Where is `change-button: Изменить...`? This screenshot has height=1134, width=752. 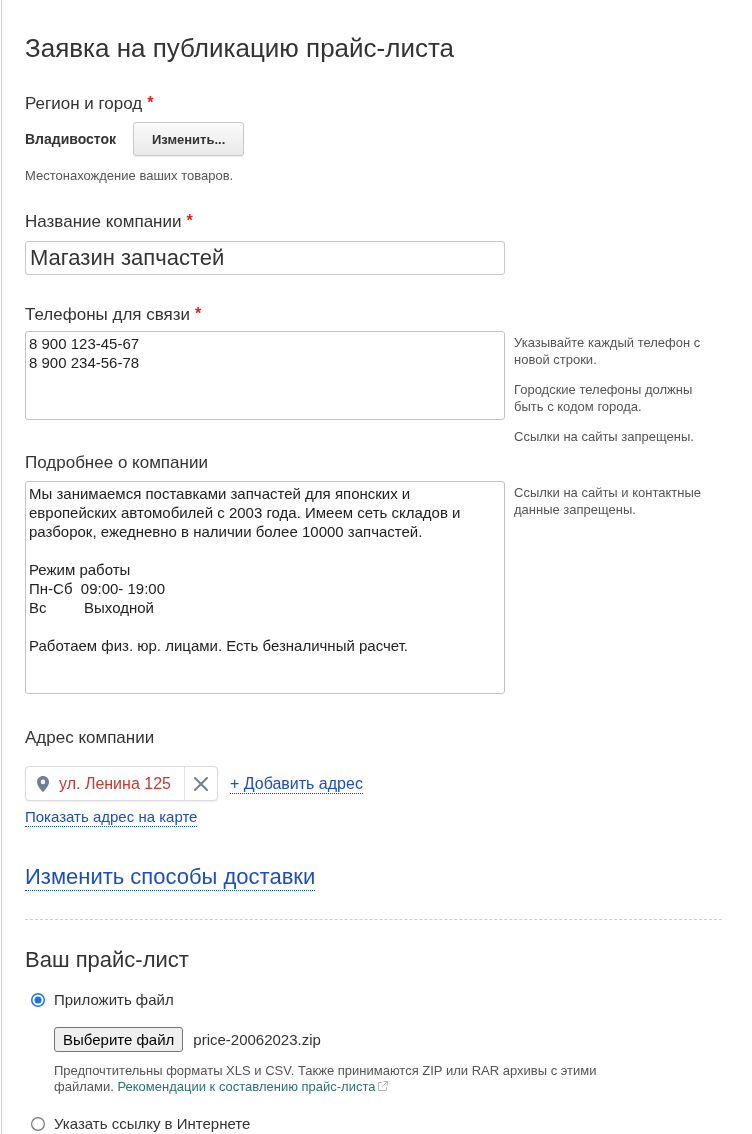
change-button: Изменить... is located at coordinates (189, 139).